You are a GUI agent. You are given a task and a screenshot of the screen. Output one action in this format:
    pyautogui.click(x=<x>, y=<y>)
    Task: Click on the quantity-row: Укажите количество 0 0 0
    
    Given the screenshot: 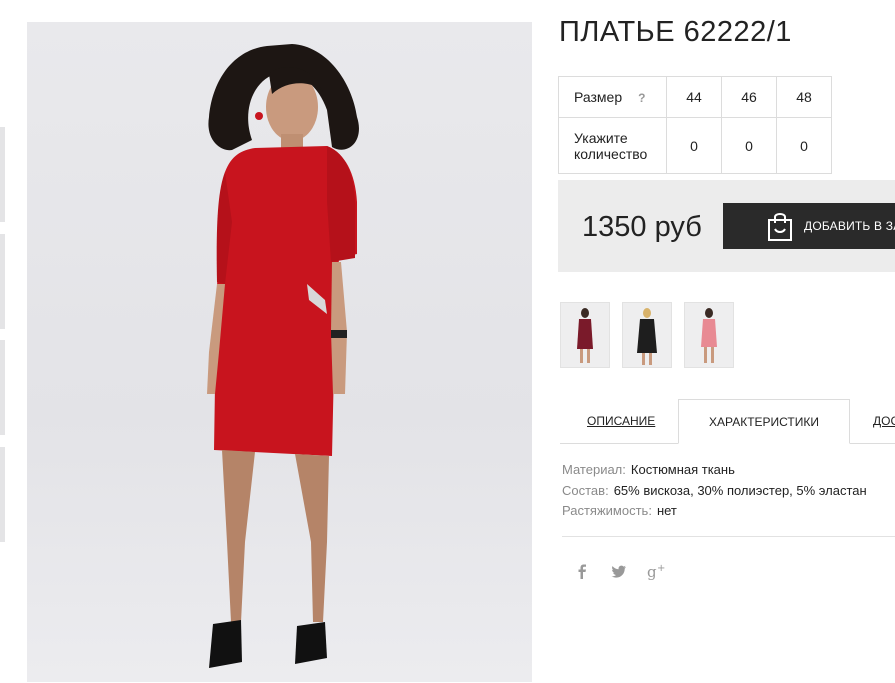 What is the action you would take?
    pyautogui.click(x=695, y=145)
    